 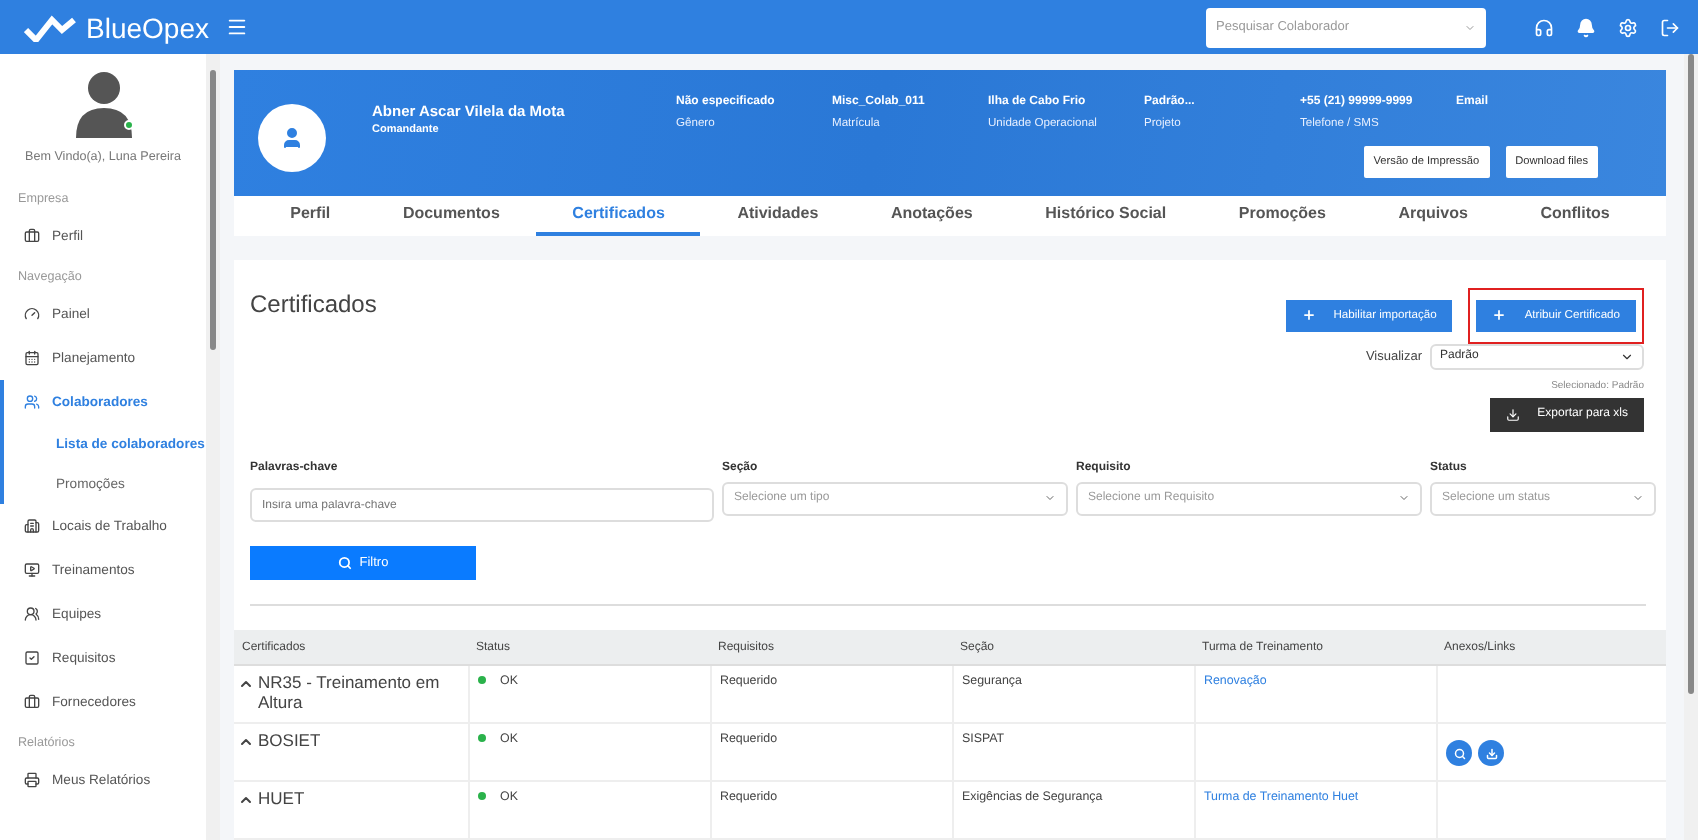 I want to click on avatar-icon, so click(x=103, y=104).